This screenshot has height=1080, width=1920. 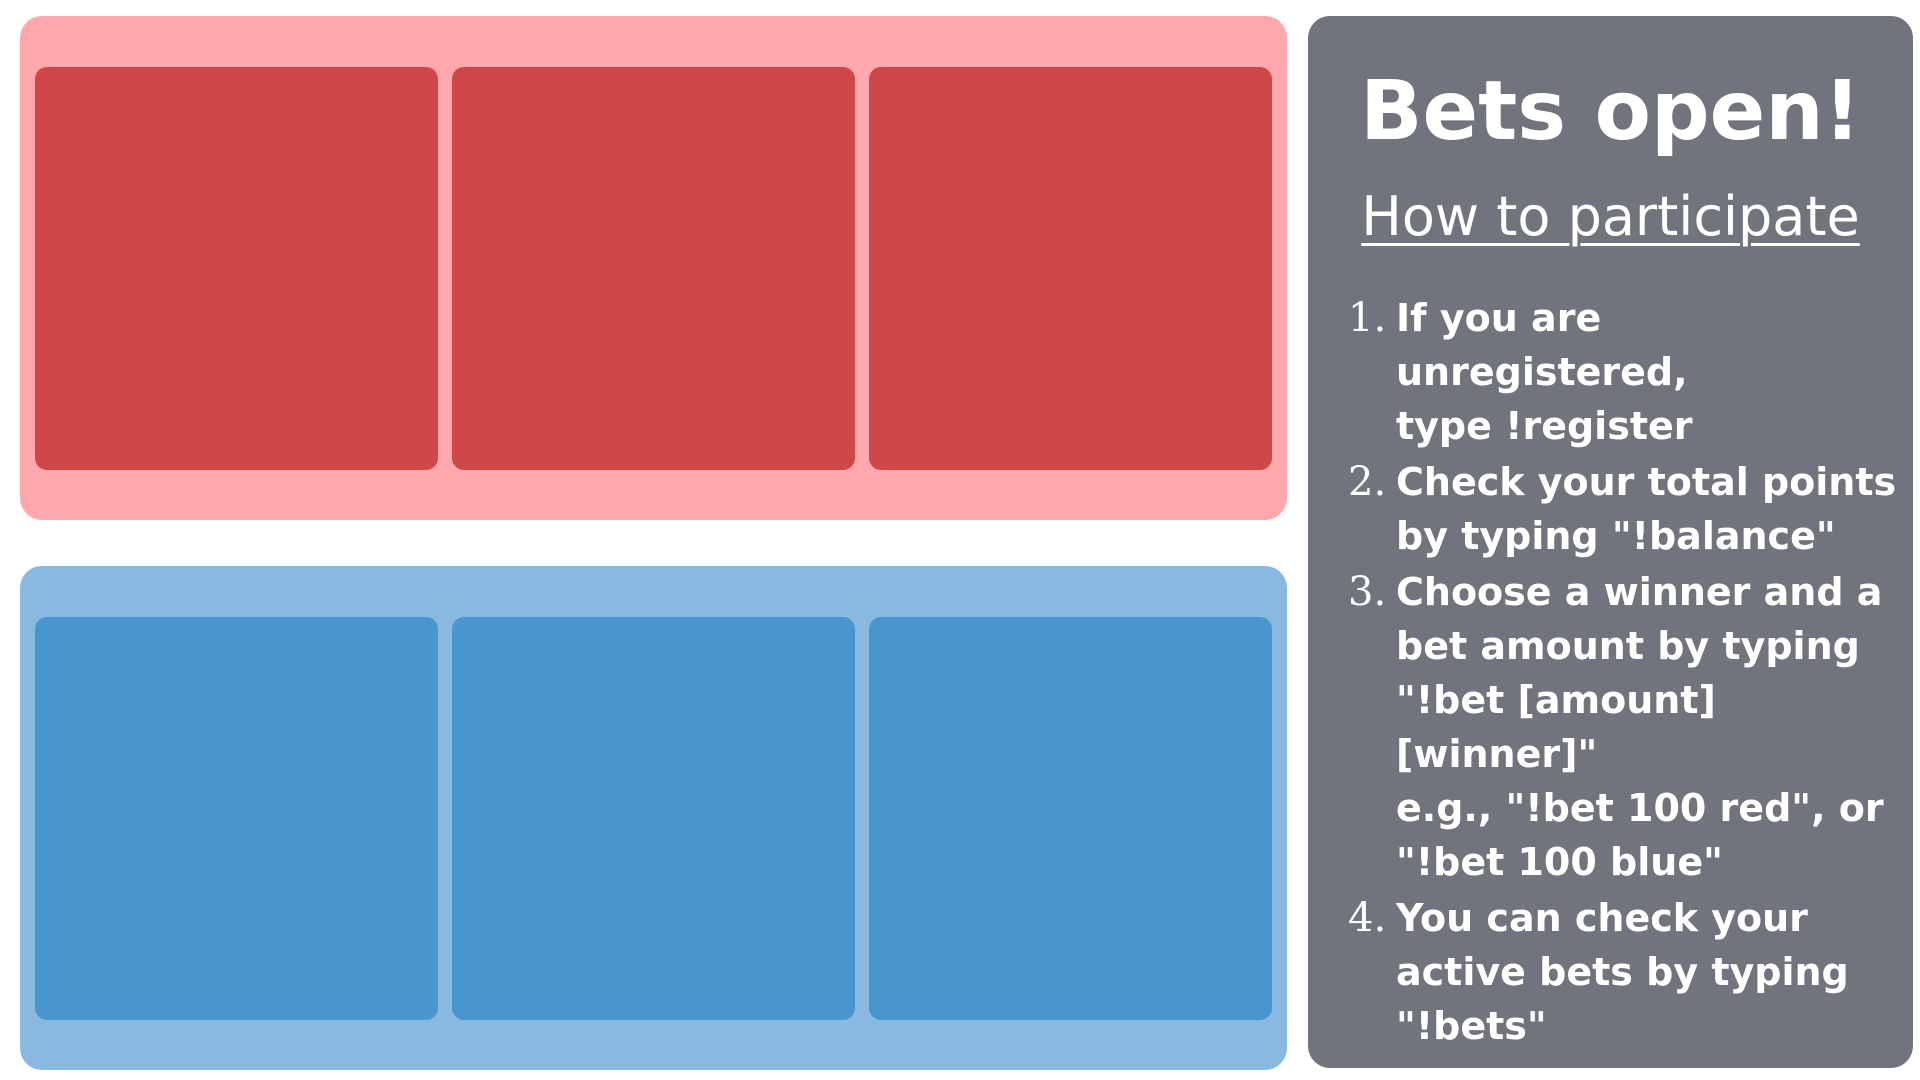 I want to click on bets-open-title: Bets open!, so click(x=1610, y=111).